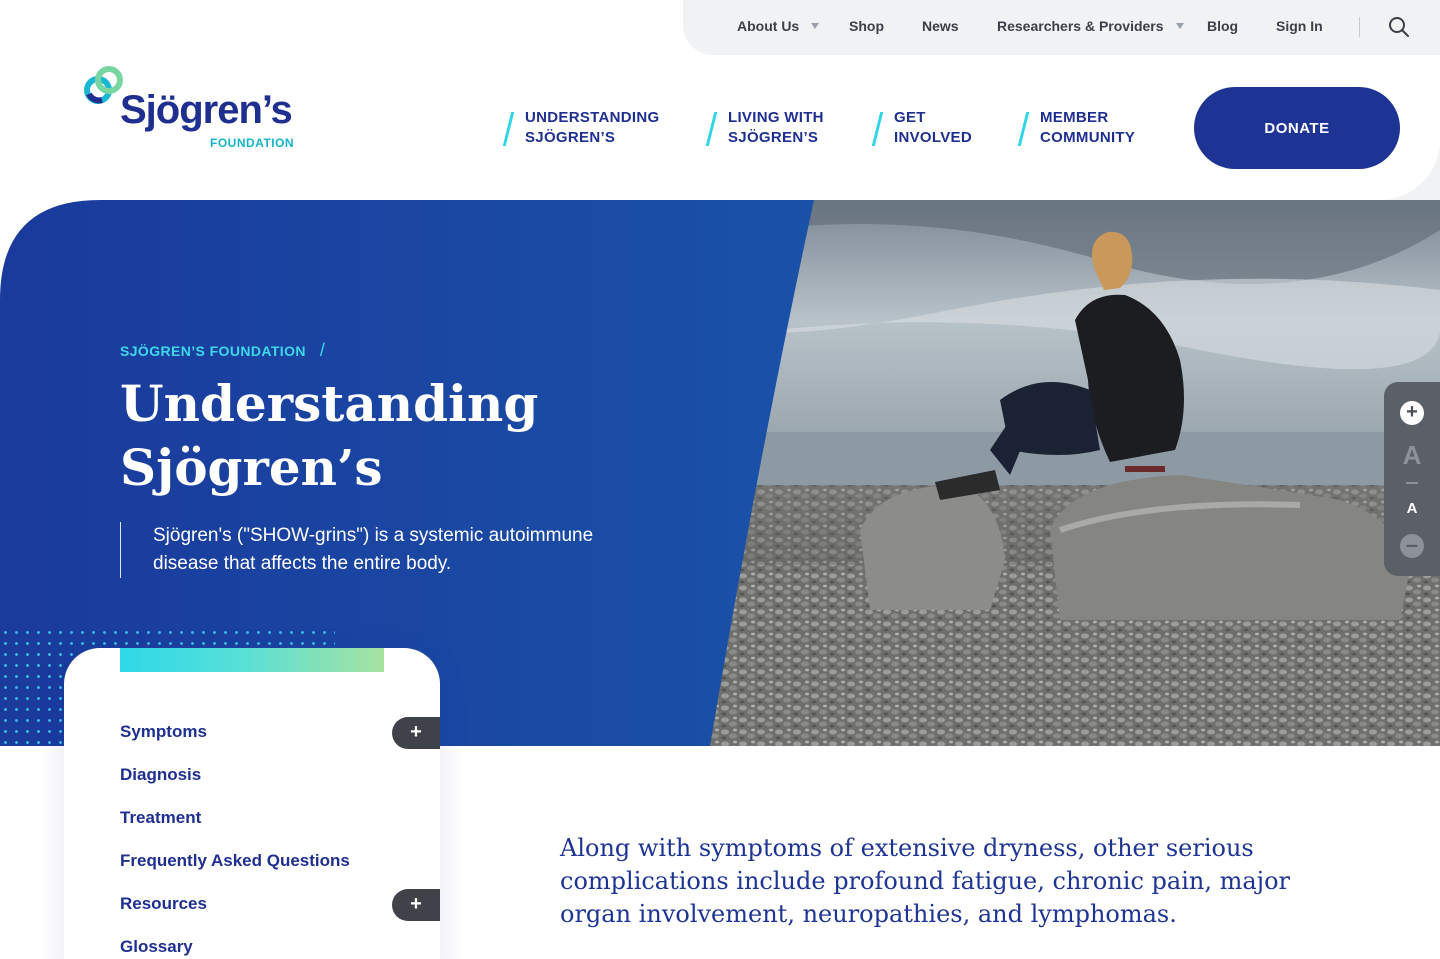  What do you see at coordinates (206, 110) in the screenshot?
I see `logo-wordmark: Sjögren’s` at bounding box center [206, 110].